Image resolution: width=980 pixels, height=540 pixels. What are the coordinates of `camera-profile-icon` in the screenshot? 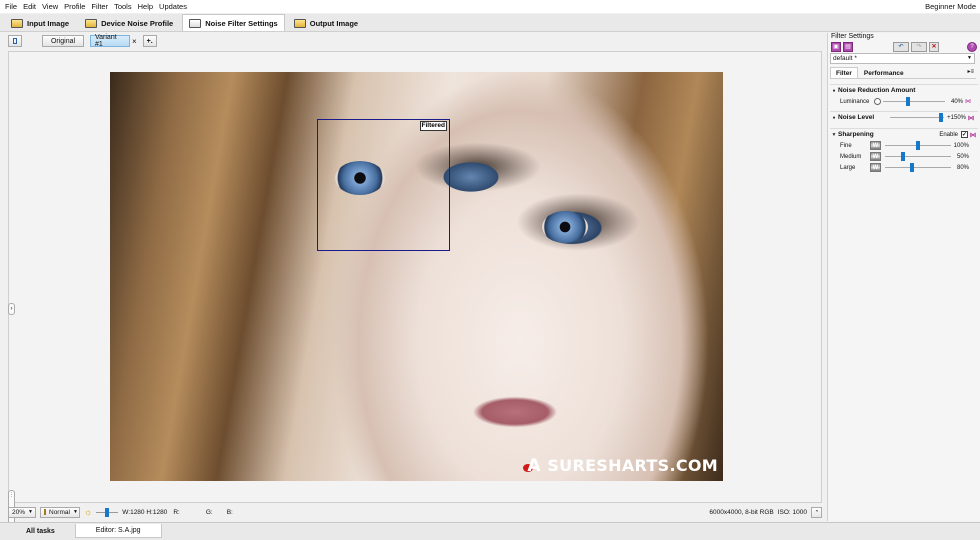 It's located at (91, 23).